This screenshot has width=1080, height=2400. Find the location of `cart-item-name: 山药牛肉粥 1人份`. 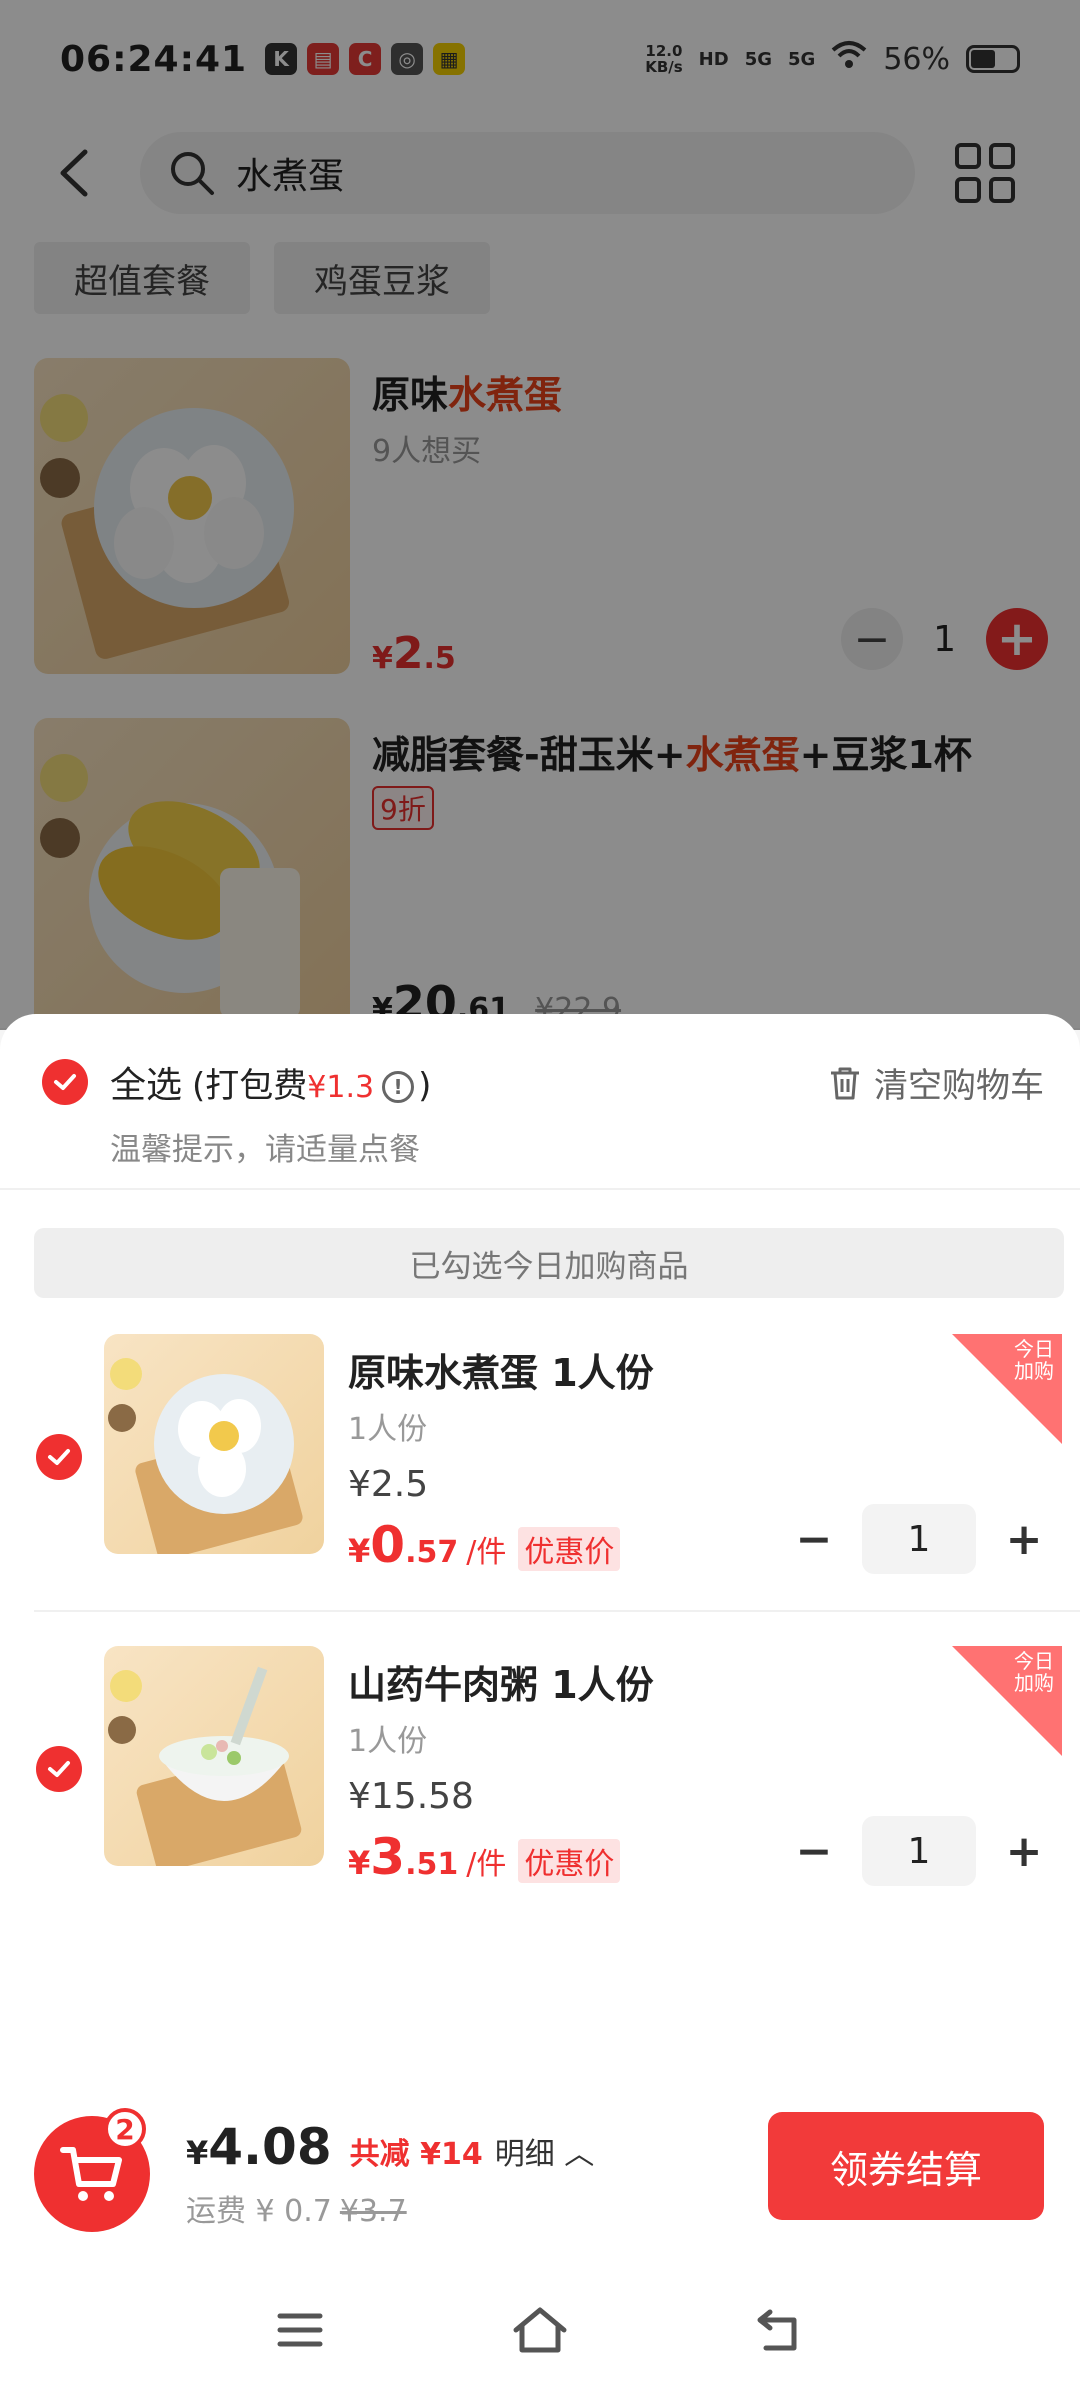

cart-item-name: 山药牛肉粥 1人份 is located at coordinates (501, 1685).